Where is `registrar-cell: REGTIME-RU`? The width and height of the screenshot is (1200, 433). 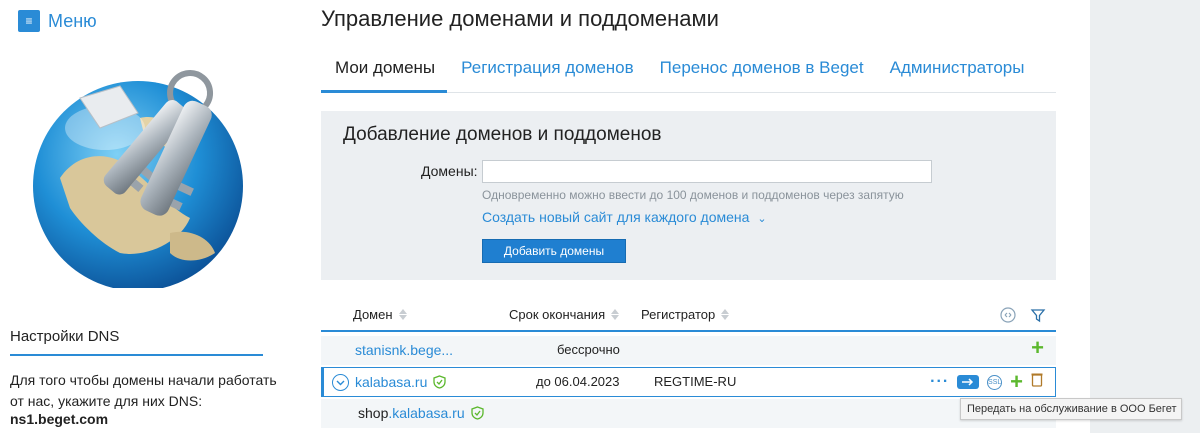 registrar-cell: REGTIME-RU is located at coordinates (695, 381).